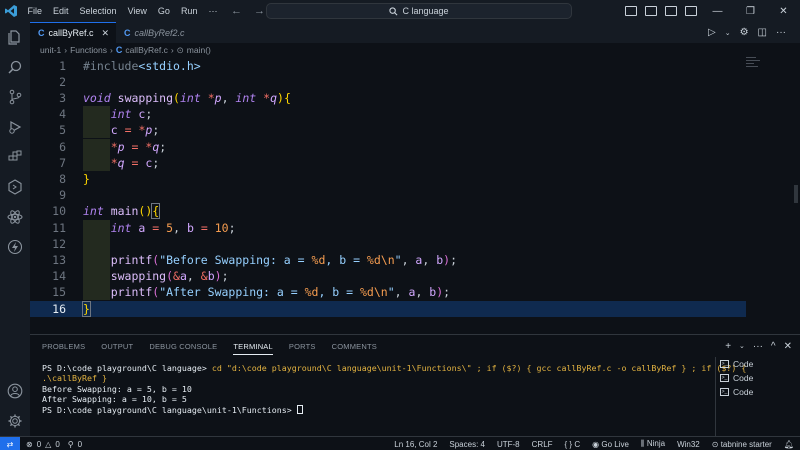 The image size is (800, 450). Describe the element at coordinates (671, 11) in the screenshot. I see `toggle-secondary-sidebar-icon` at that location.